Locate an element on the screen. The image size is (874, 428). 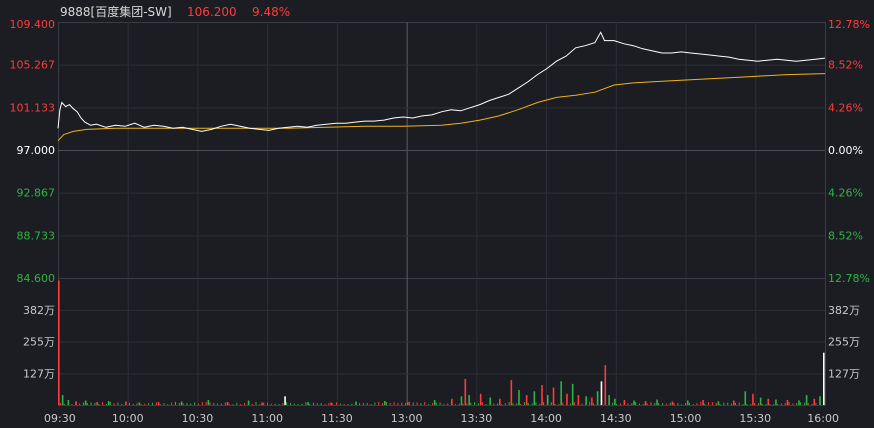
time-axis-tick-label: 16:00 is located at coordinates (823, 418).